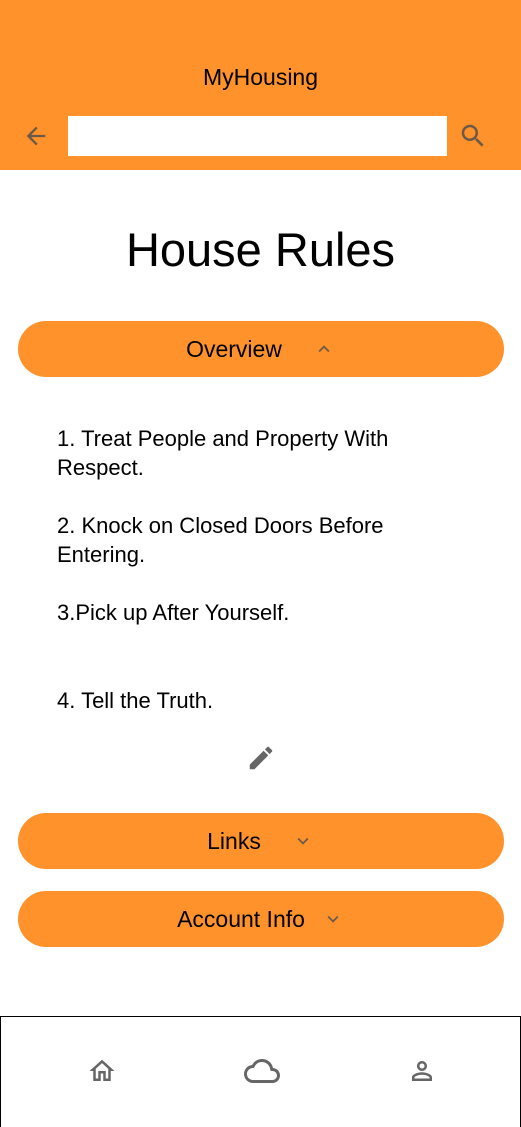 The height and width of the screenshot is (1127, 521). What do you see at coordinates (241, 918) in the screenshot?
I see `account-info-label: Account Info` at bounding box center [241, 918].